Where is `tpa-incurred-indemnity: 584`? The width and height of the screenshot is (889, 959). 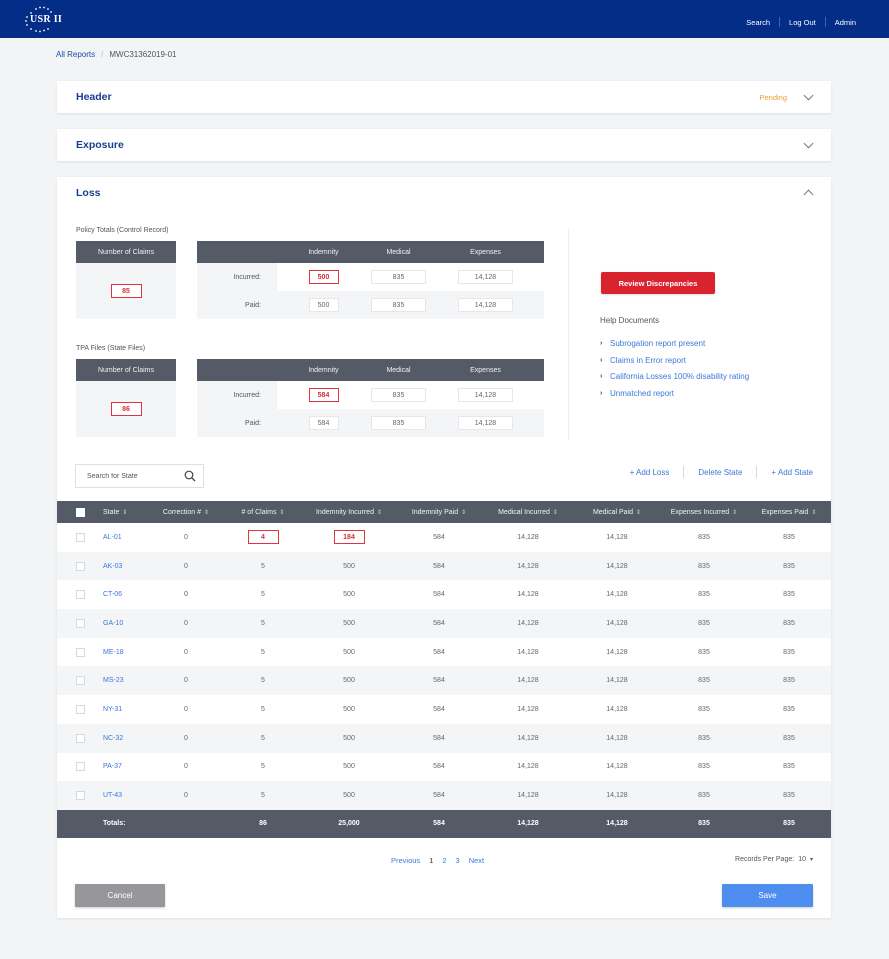
tpa-incurred-indemnity: 584 is located at coordinates (323, 395).